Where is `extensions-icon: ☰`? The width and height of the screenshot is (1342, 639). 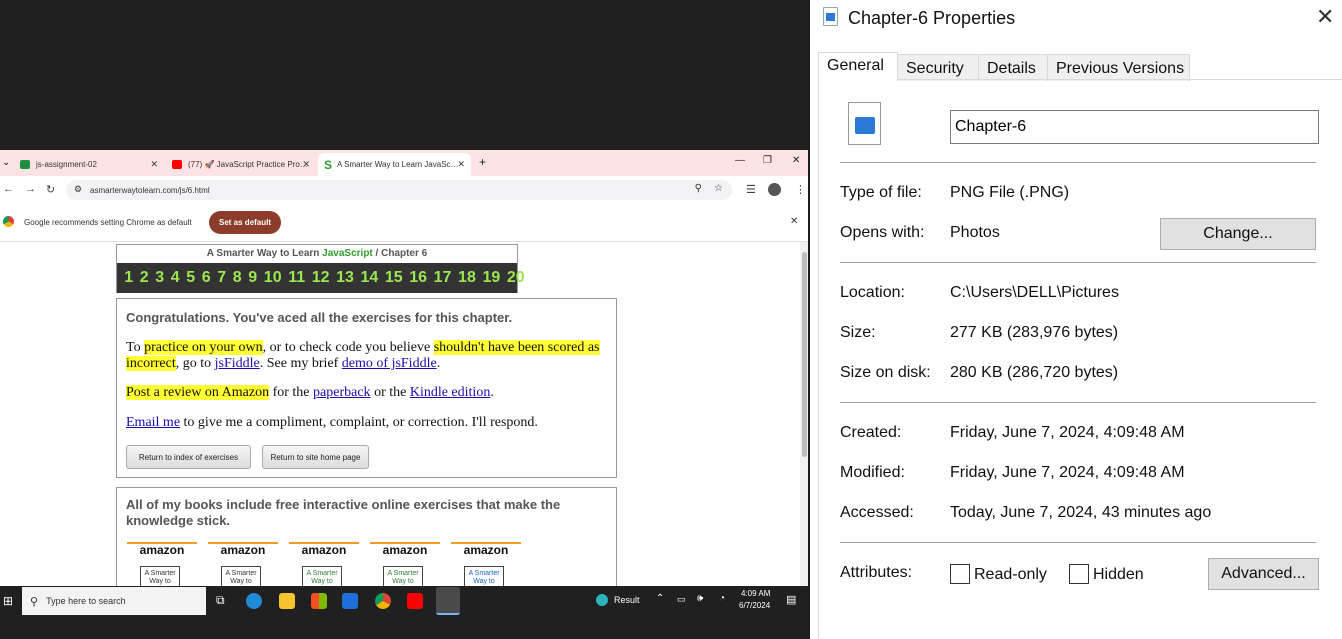
extensions-icon: ☰ is located at coordinates (751, 189).